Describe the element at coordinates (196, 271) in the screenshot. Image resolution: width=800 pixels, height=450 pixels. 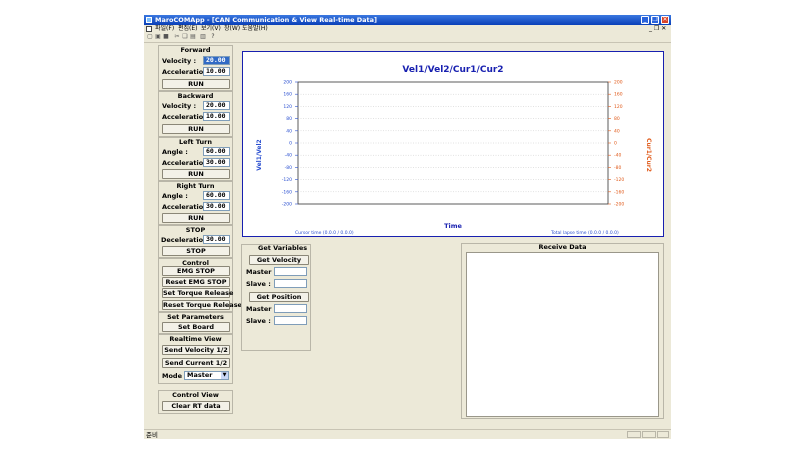
I see `emg-stop-button: EMG STOP` at that location.